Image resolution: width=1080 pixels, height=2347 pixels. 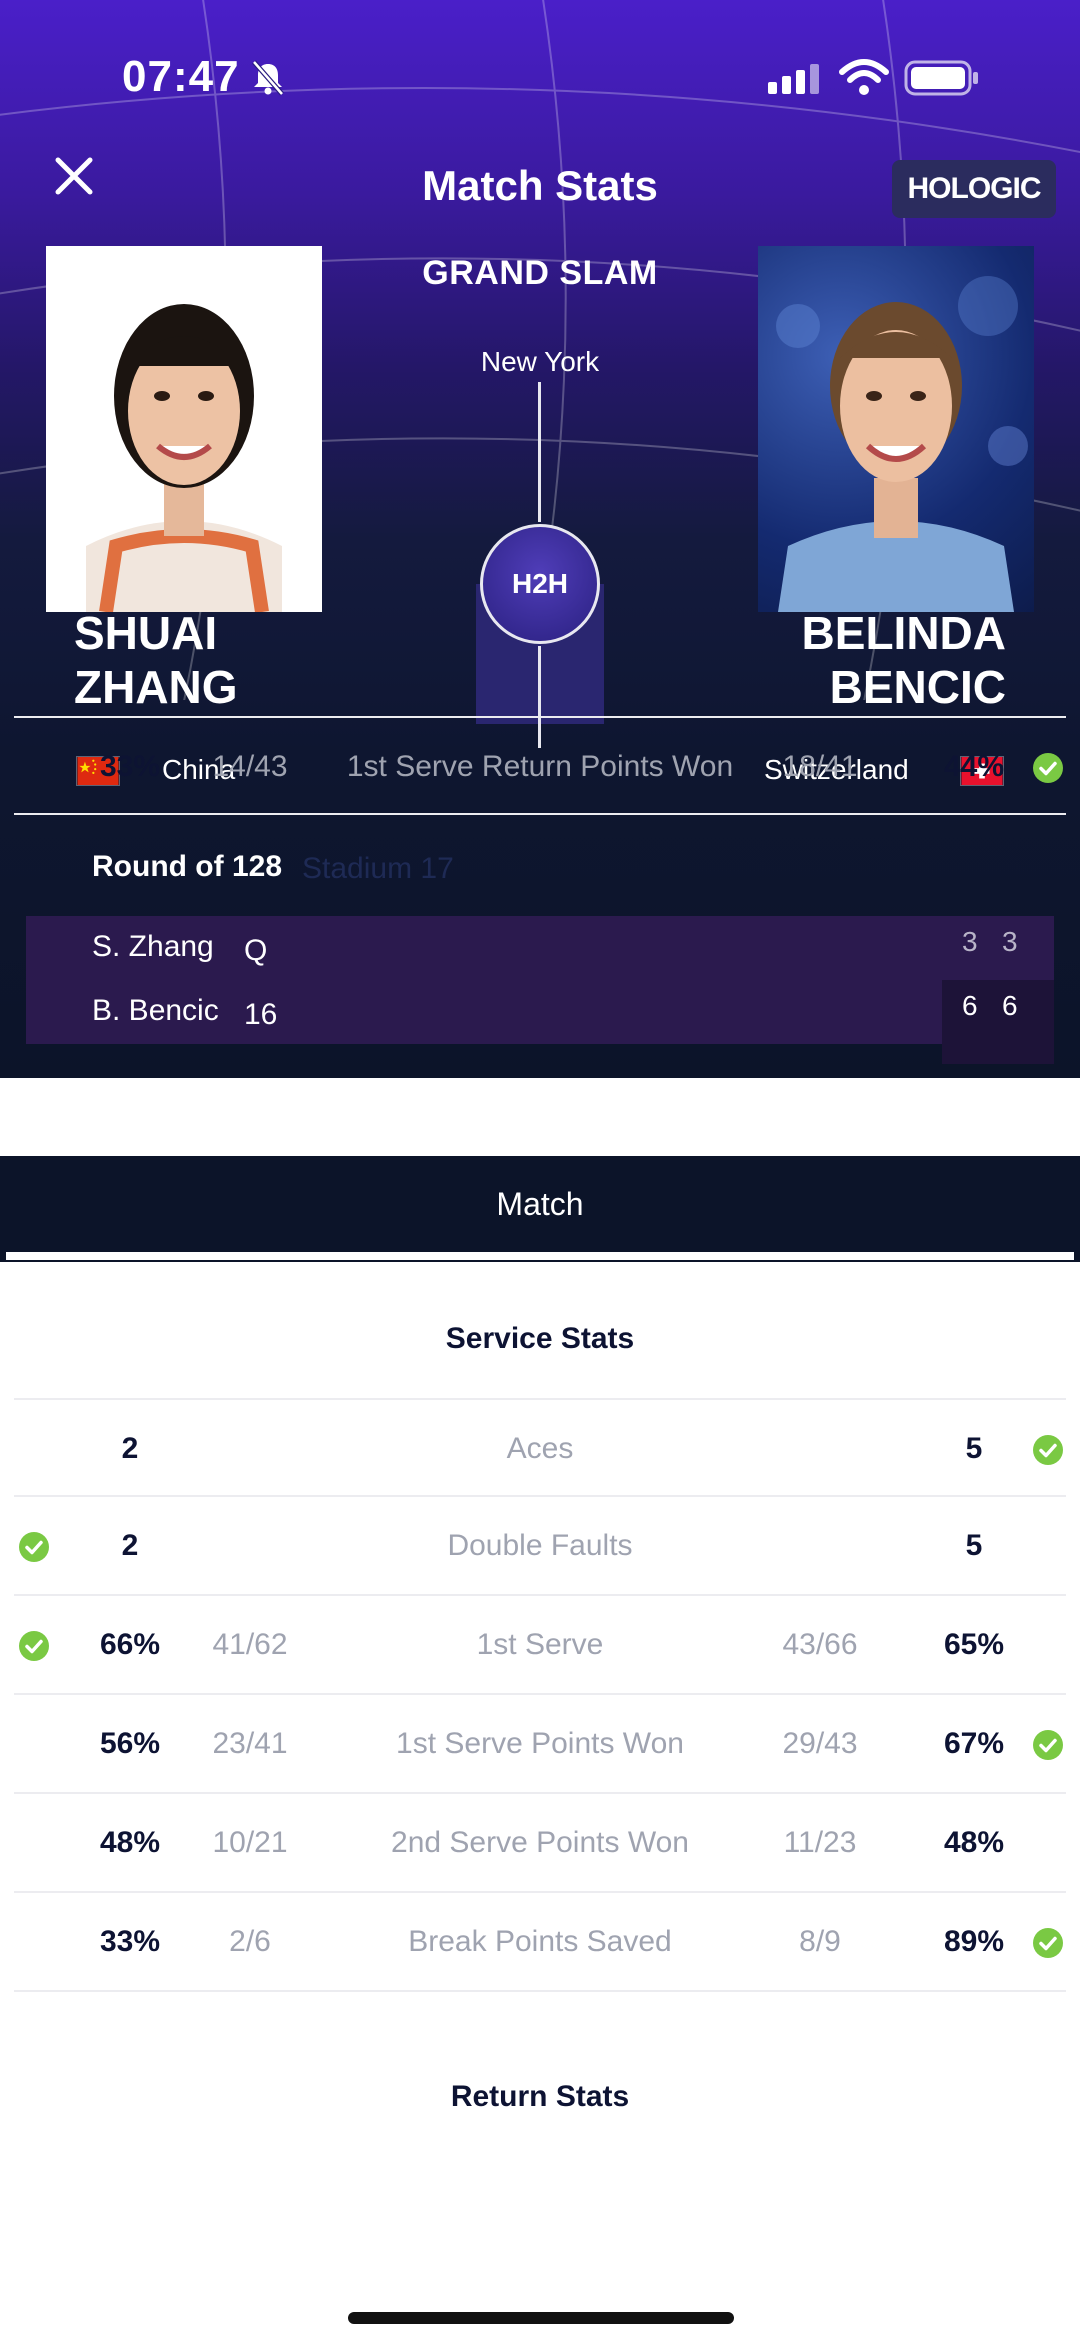 What do you see at coordinates (540, 2096) in the screenshot?
I see `return-stats-title: Return Stats` at bounding box center [540, 2096].